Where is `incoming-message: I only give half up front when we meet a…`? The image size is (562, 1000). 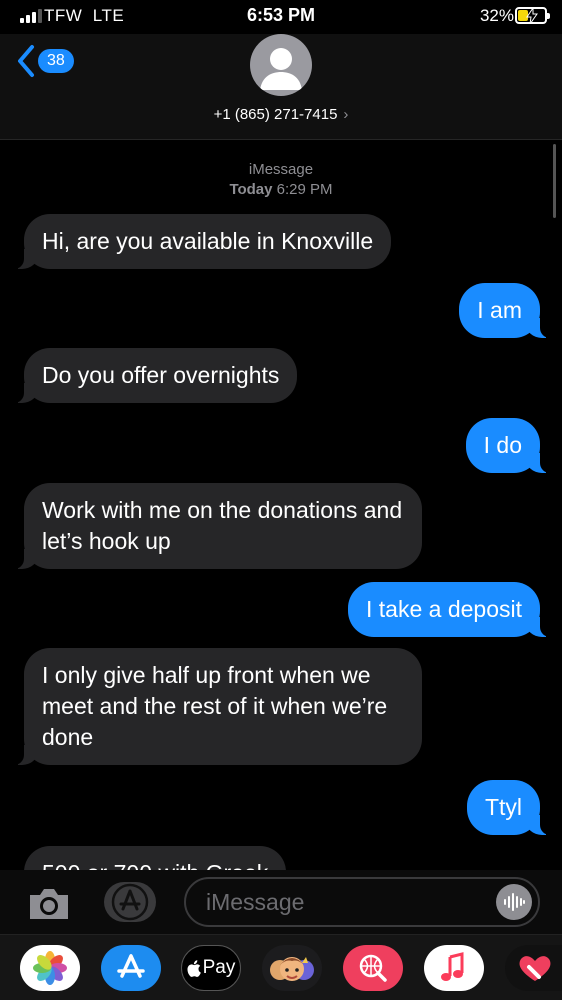 incoming-message: I only give half up front when we meet a… is located at coordinates (216, 706).